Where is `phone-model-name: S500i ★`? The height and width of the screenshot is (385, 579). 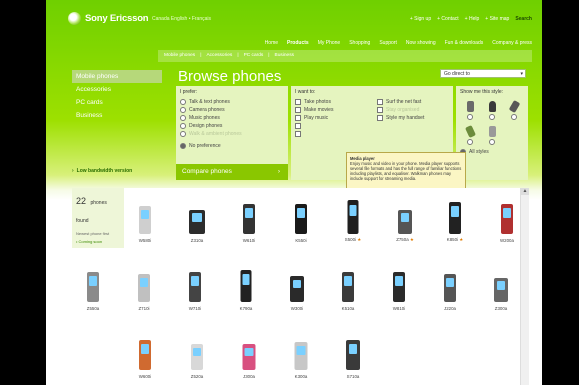 phone-model-name: S500i ★ is located at coordinates (353, 240).